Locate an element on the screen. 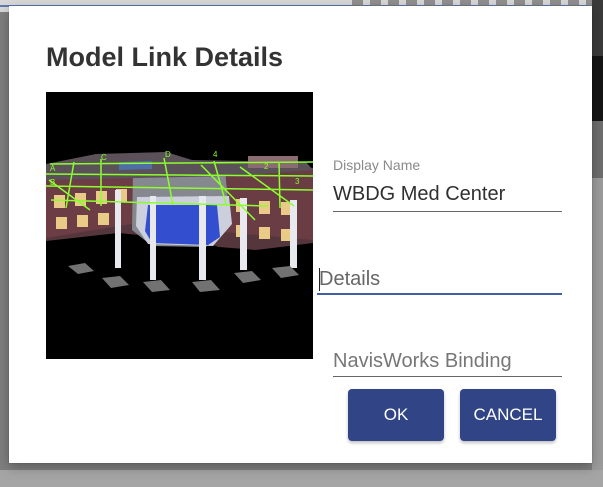  svg-text: B is located at coordinates (52, 182).